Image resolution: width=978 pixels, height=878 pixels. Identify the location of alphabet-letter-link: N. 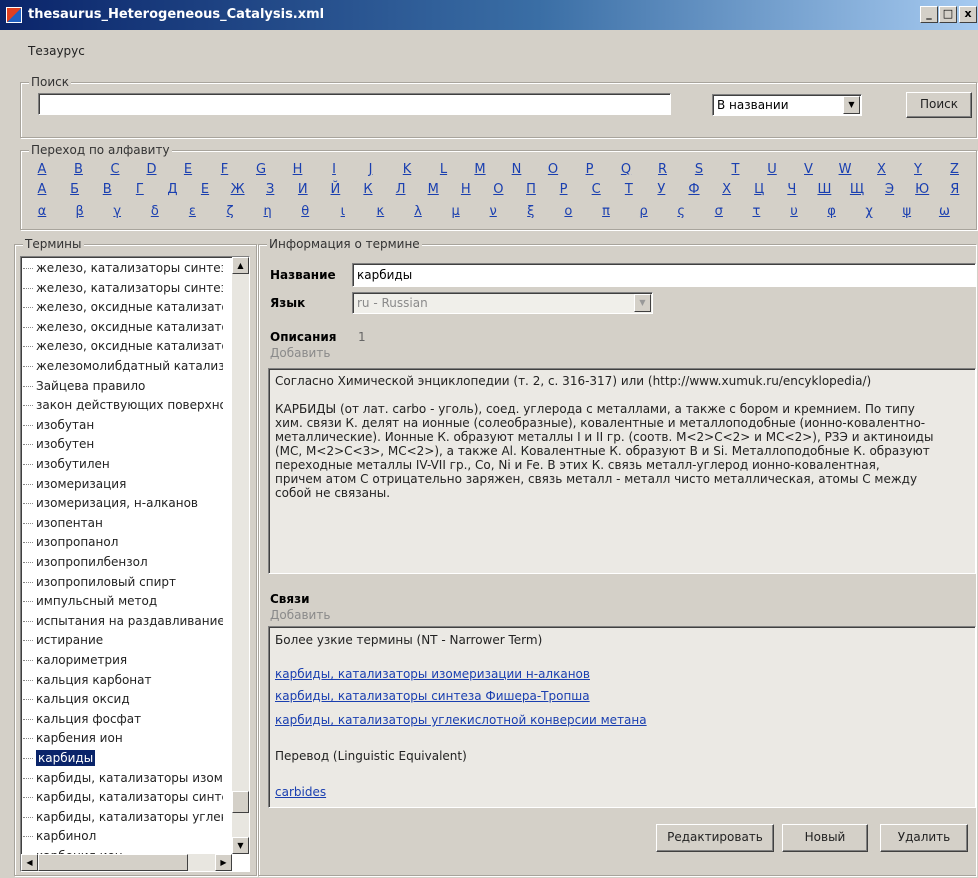
(517, 169).